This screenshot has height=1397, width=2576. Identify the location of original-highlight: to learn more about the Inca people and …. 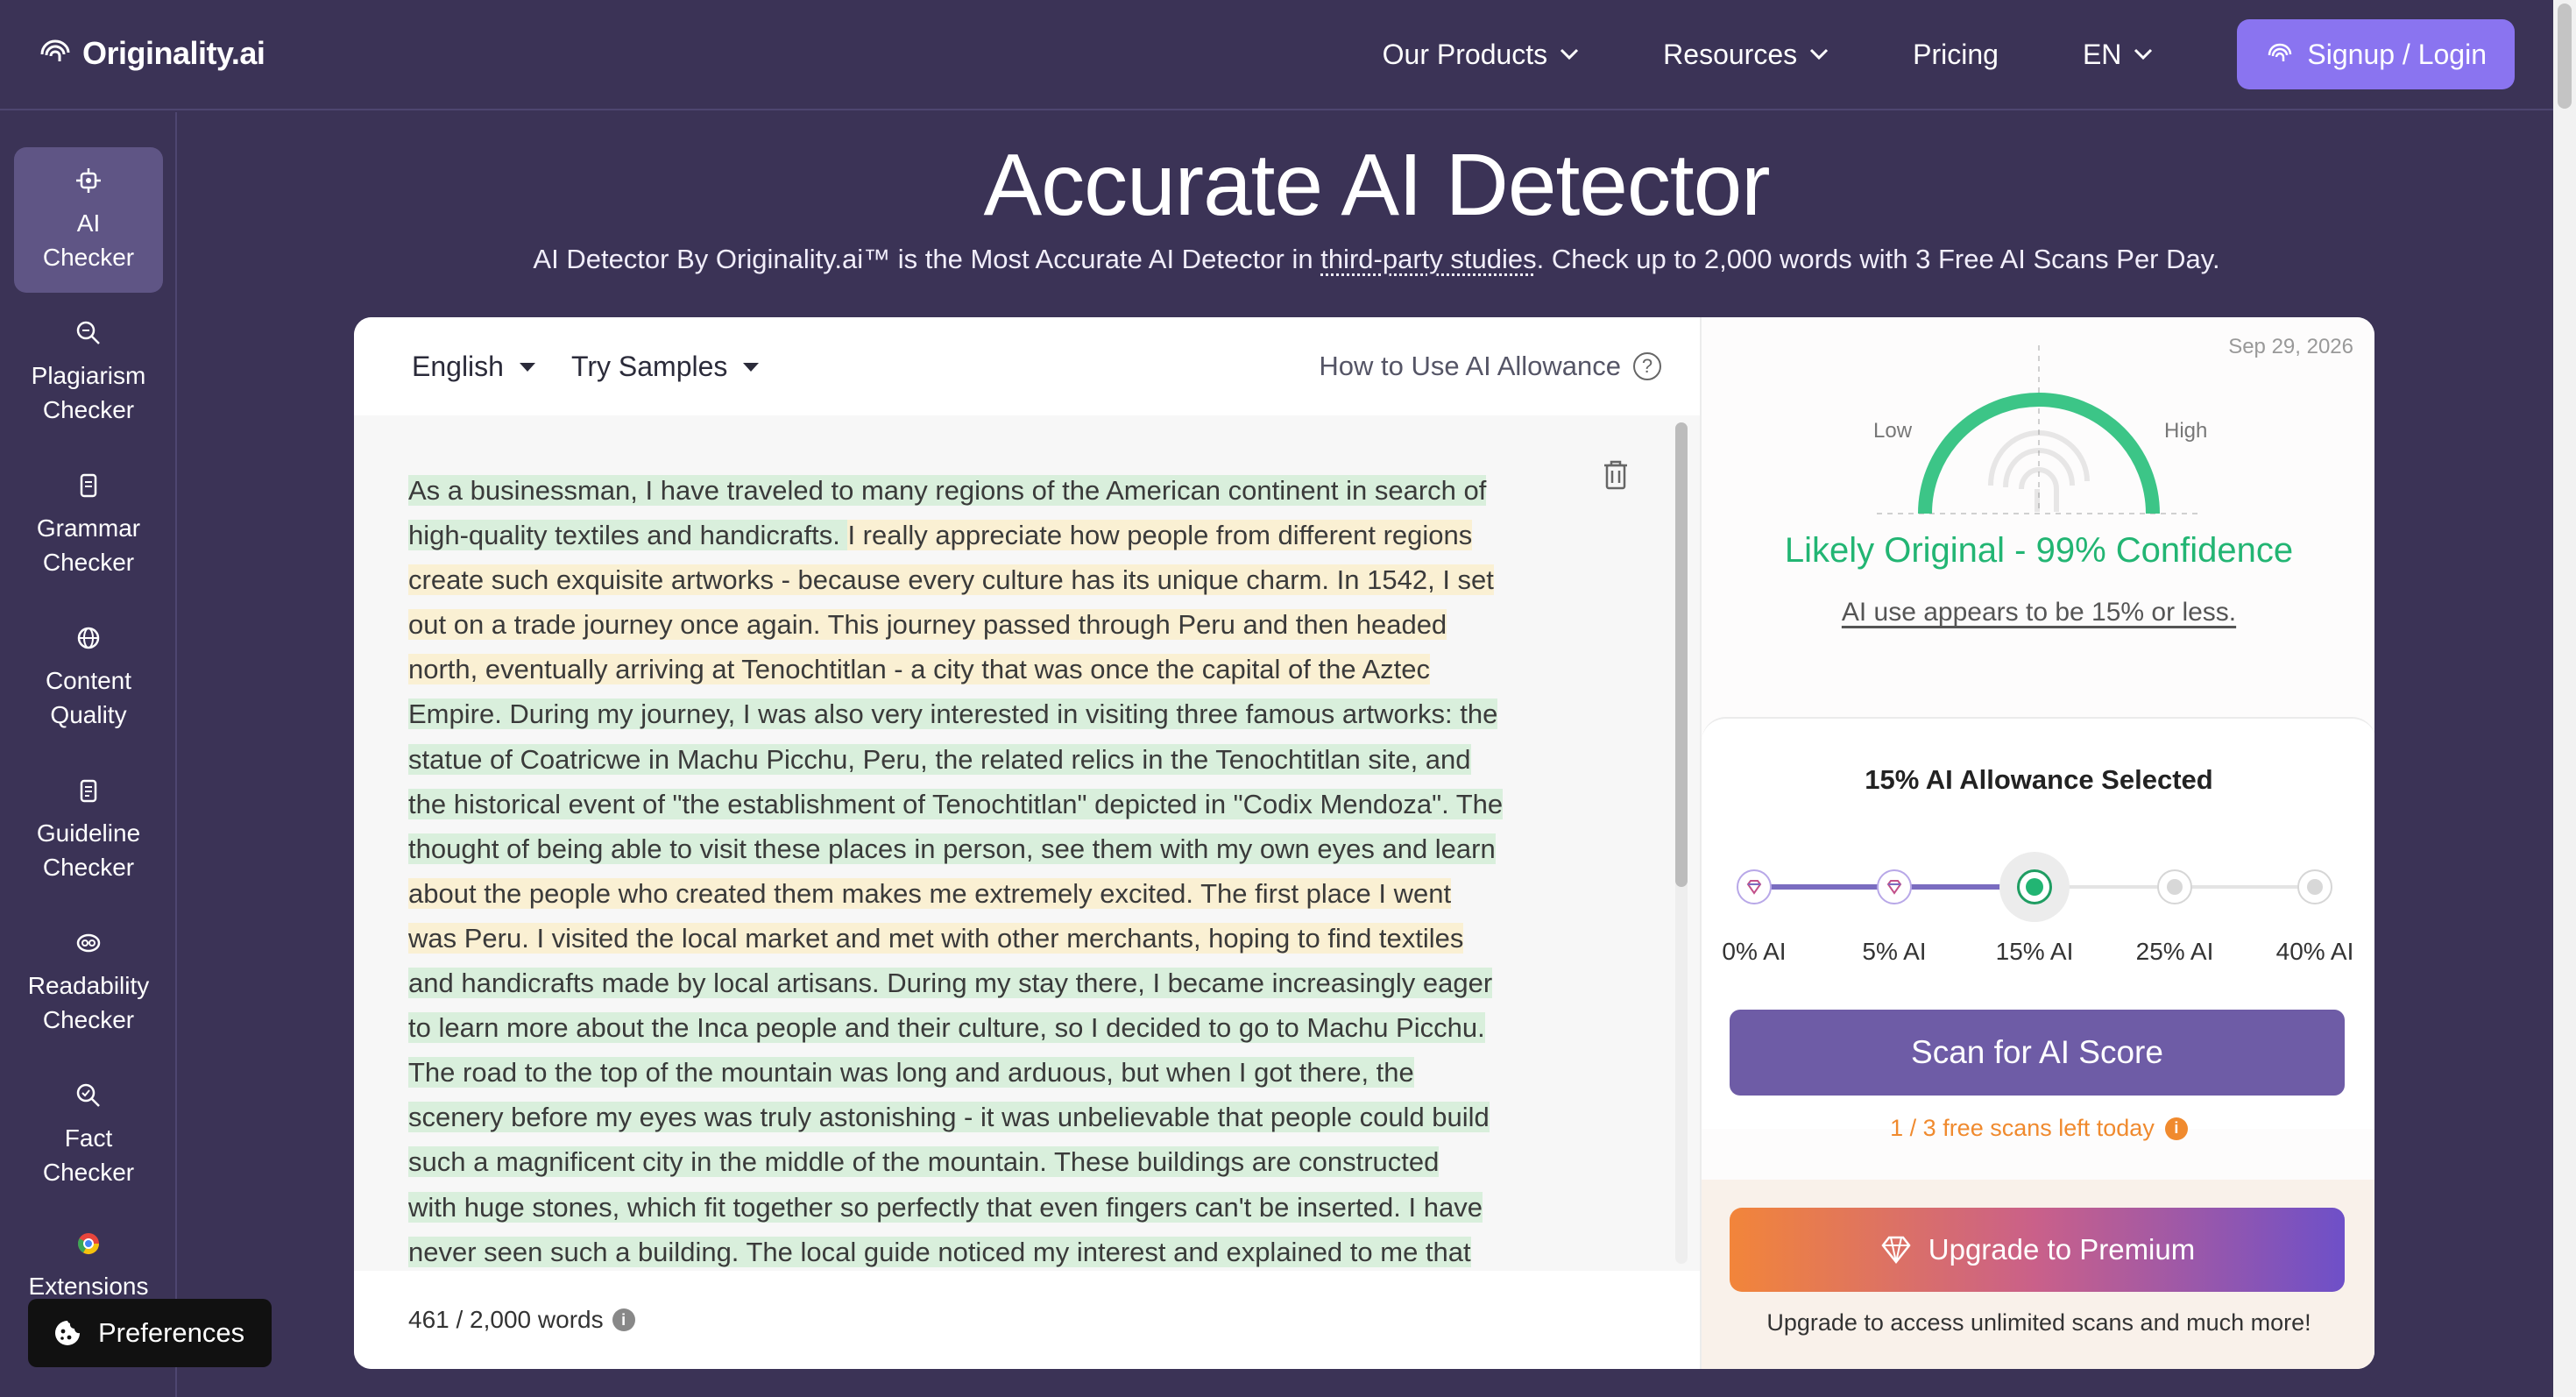
(946, 1028).